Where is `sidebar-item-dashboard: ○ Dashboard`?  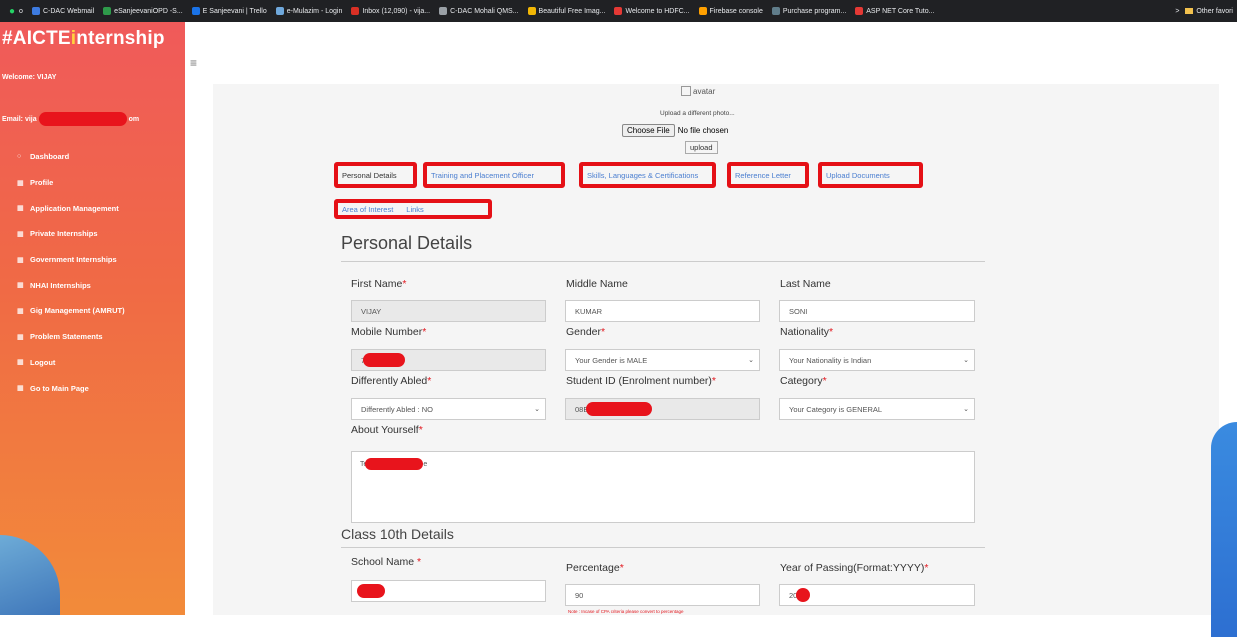
sidebar-item-dashboard: ○ Dashboard is located at coordinates (92, 157).